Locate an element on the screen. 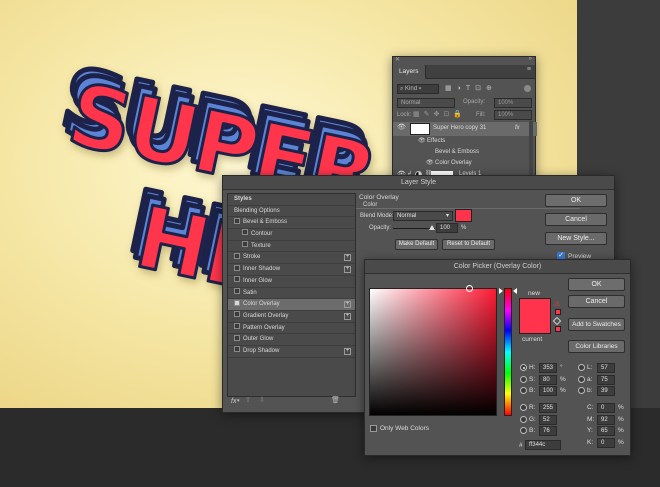 The width and height of the screenshot is (660, 487). channel-value-field: 52 is located at coordinates (548, 419).